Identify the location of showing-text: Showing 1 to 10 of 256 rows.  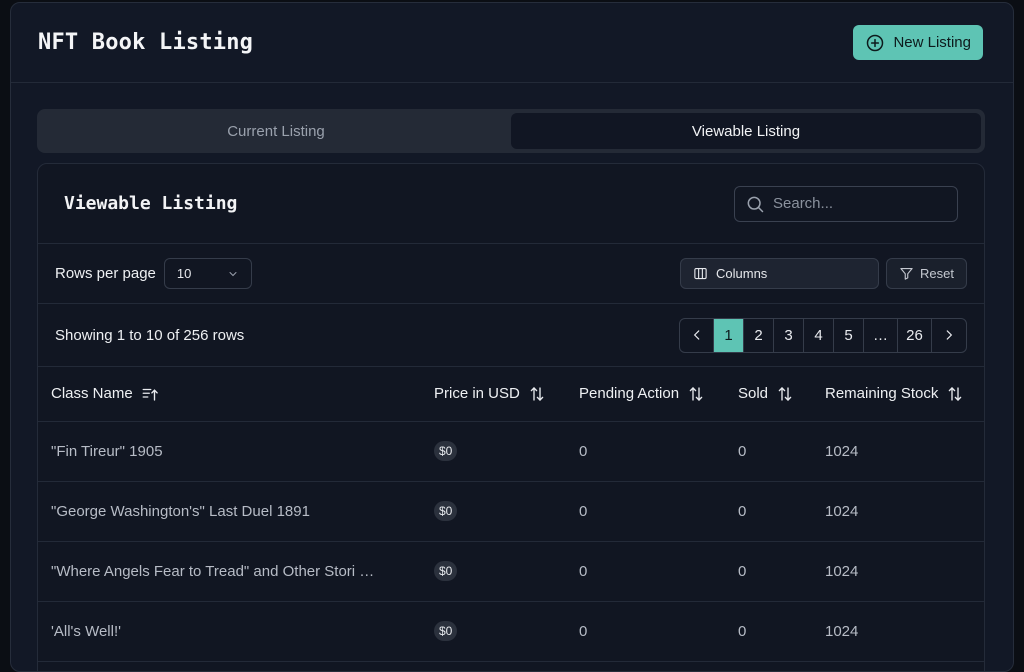
(150, 335).